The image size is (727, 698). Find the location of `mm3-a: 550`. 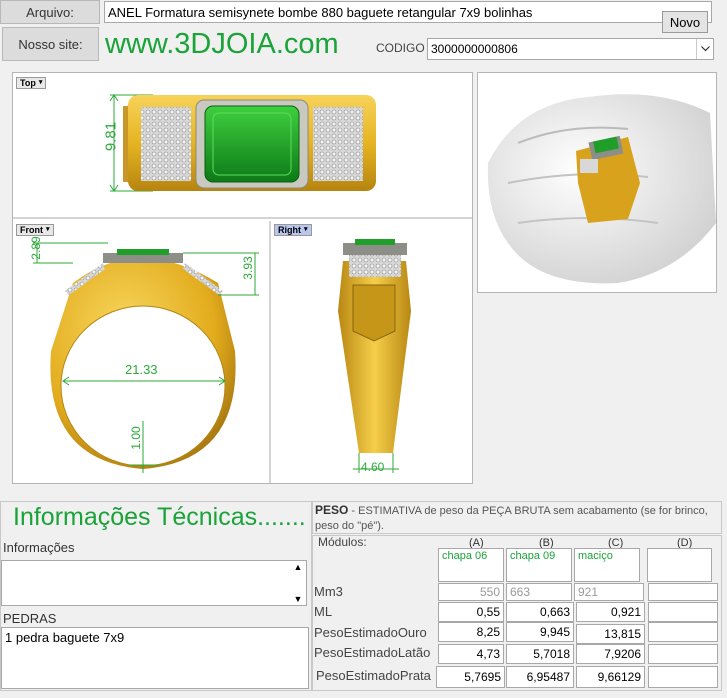

mm3-a: 550 is located at coordinates (471, 592).